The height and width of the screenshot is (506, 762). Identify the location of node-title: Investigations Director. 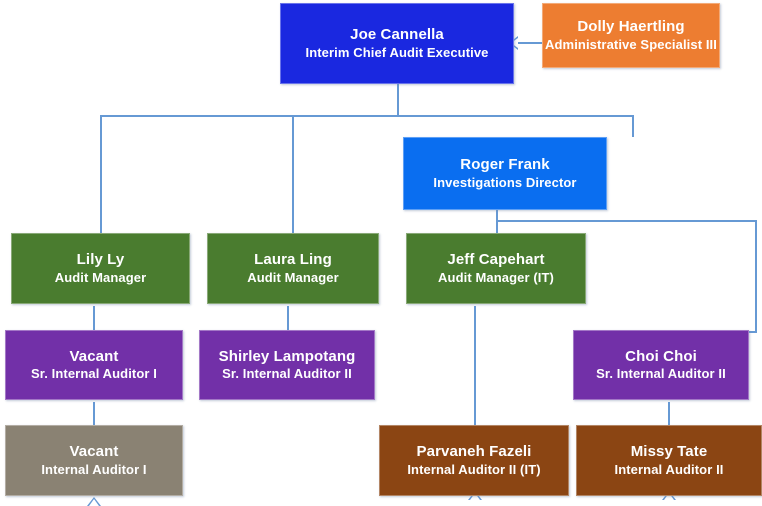
(505, 182).